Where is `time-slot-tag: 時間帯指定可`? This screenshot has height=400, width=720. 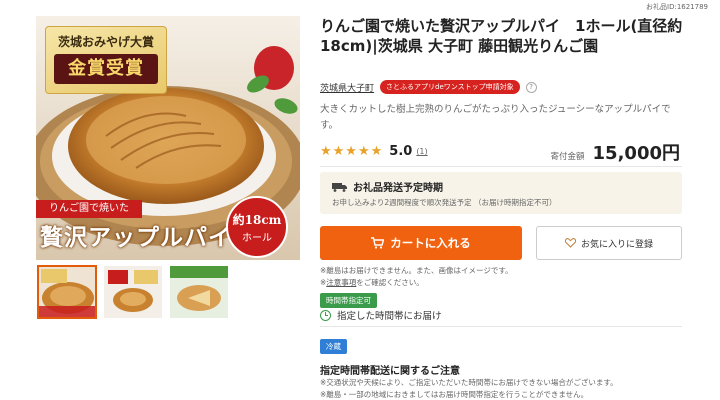
time-slot-tag: 時間帯指定可 is located at coordinates (348, 300).